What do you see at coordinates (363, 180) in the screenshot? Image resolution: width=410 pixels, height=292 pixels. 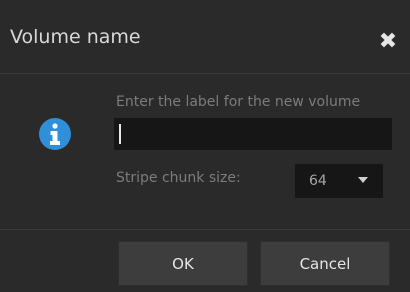 I see `chevron-down-icon` at bounding box center [363, 180].